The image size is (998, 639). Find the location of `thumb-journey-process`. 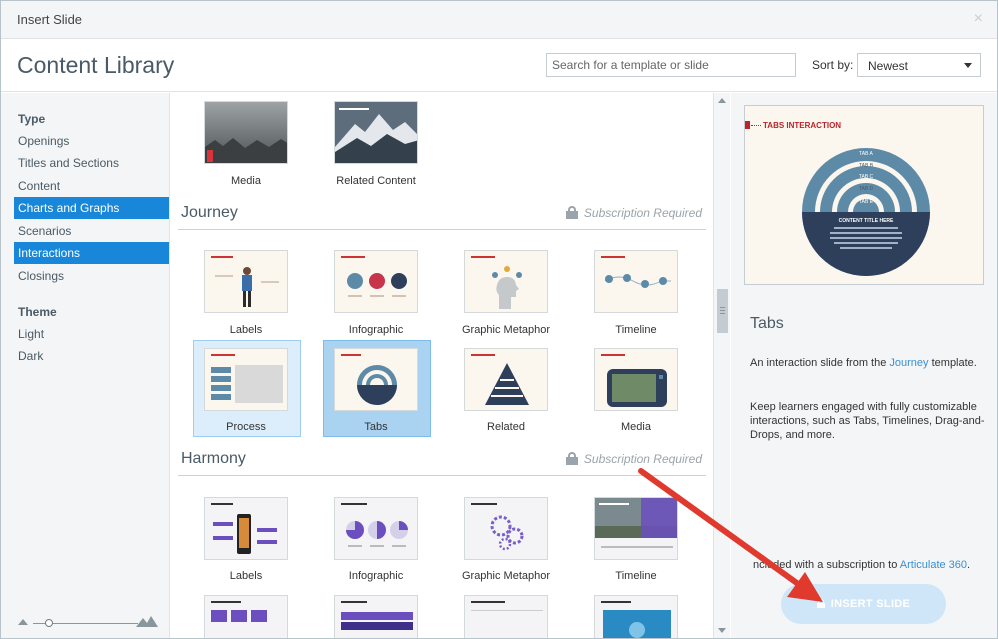

thumb-journey-process is located at coordinates (246, 379).